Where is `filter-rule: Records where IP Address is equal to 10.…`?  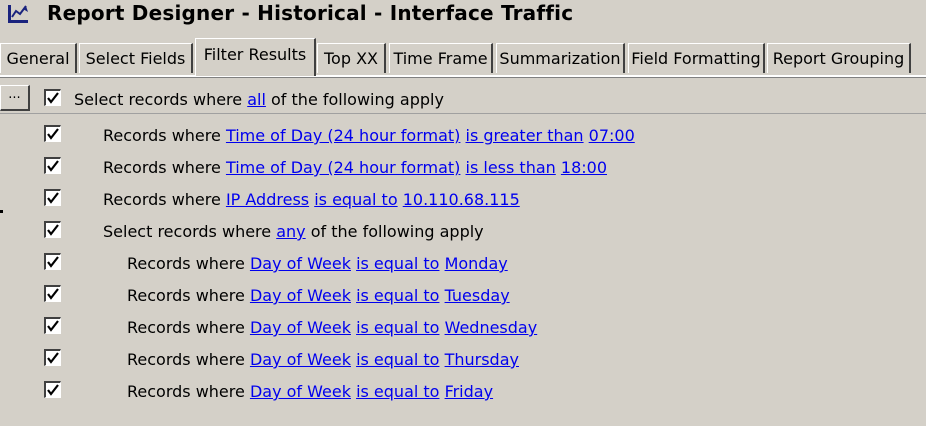
filter-rule: Records where IP Address is equal to 10.… is located at coordinates (311, 199).